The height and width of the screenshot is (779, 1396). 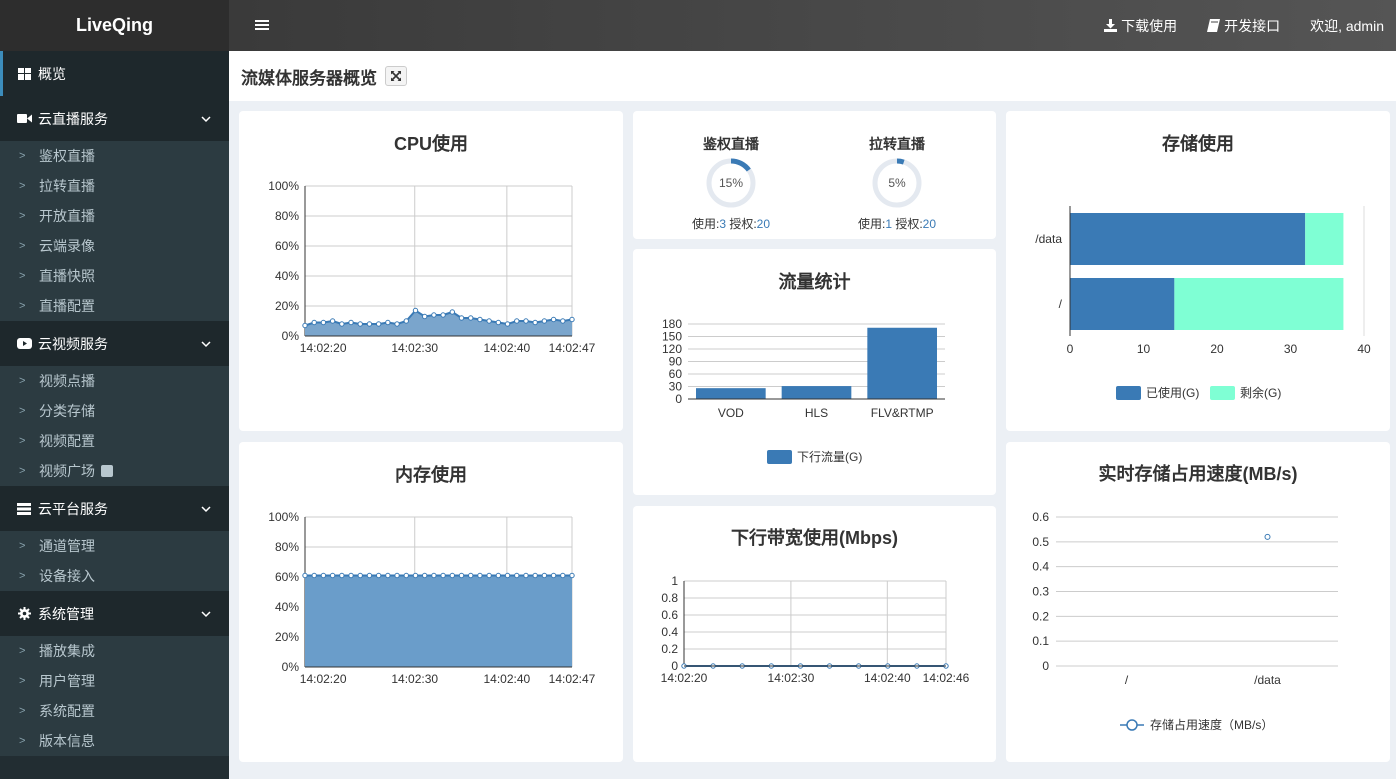 What do you see at coordinates (67, 381) in the screenshot?
I see `sidebar-item-label: 视频点播` at bounding box center [67, 381].